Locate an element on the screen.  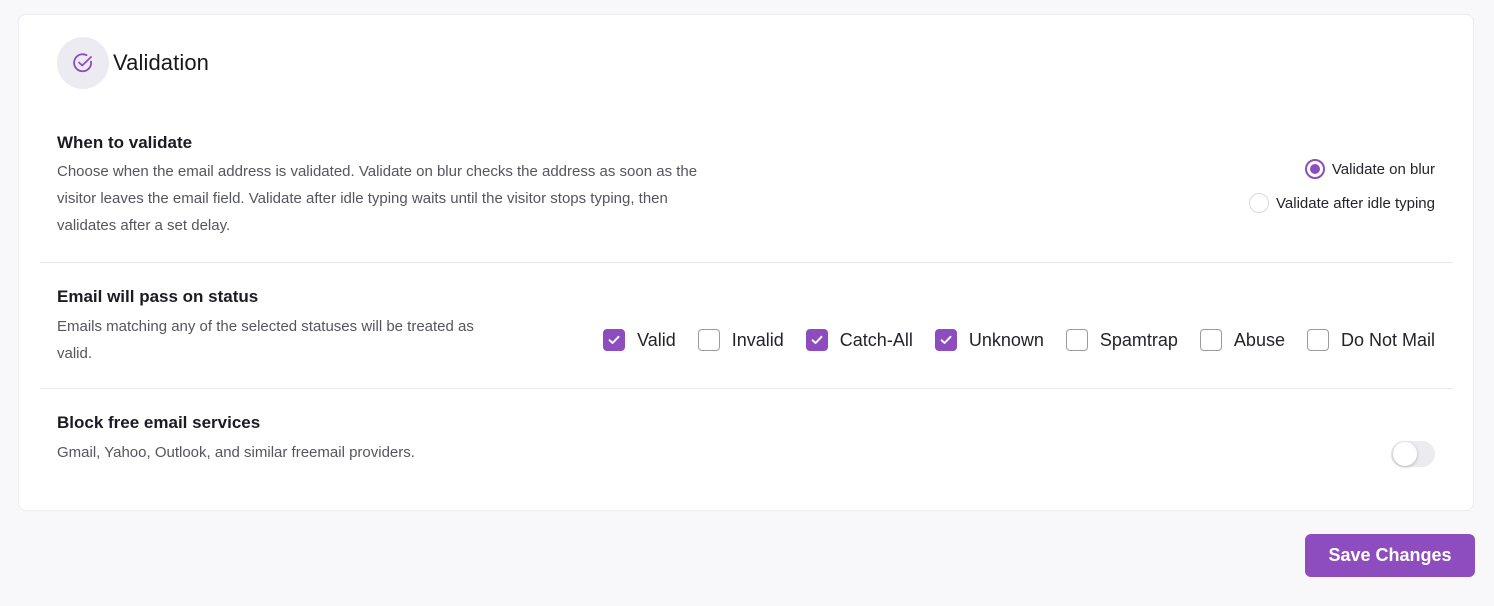
block-free-toggle is located at coordinates (1413, 454).